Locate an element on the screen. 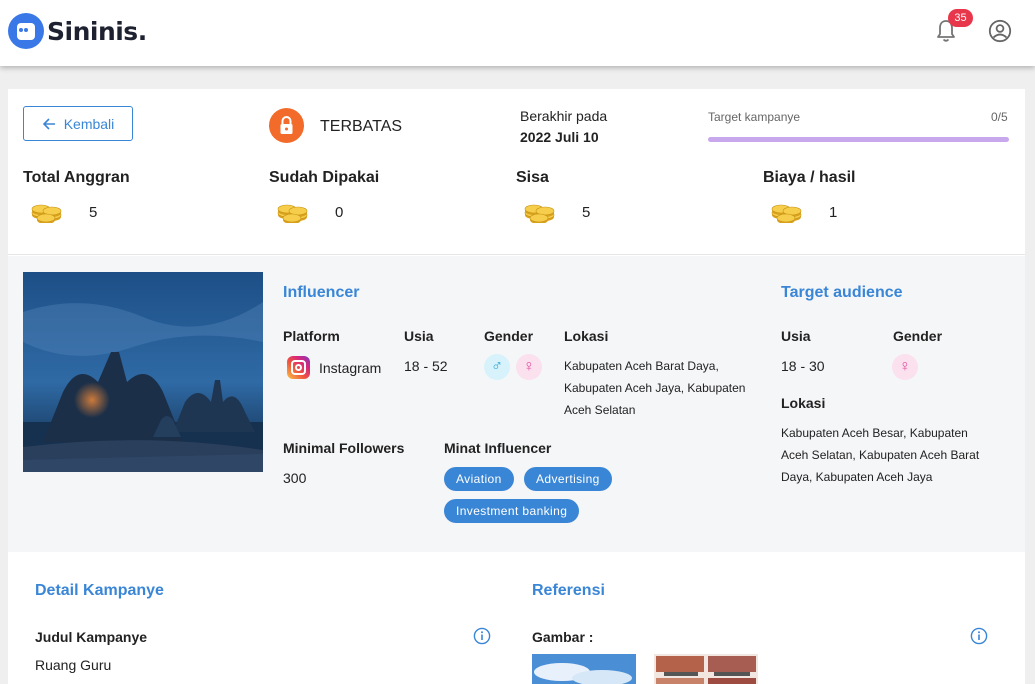  back-button-label: Kembali is located at coordinates (89, 123).